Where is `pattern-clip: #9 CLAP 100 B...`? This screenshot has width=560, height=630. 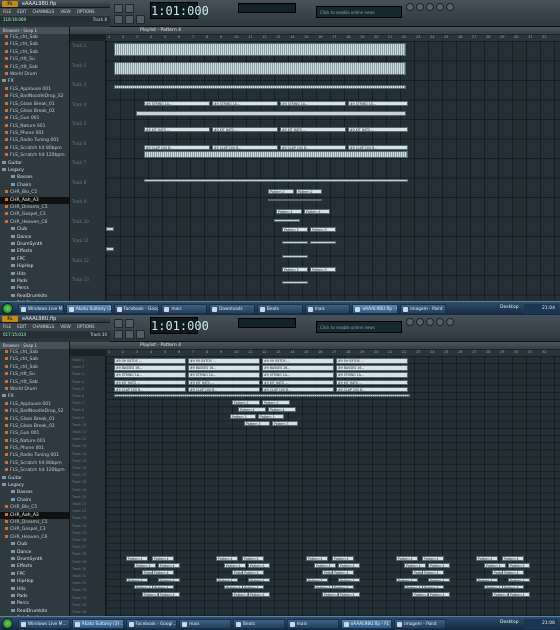
pattern-clip: #9 CLAP 100 B... is located at coordinates (177, 147).